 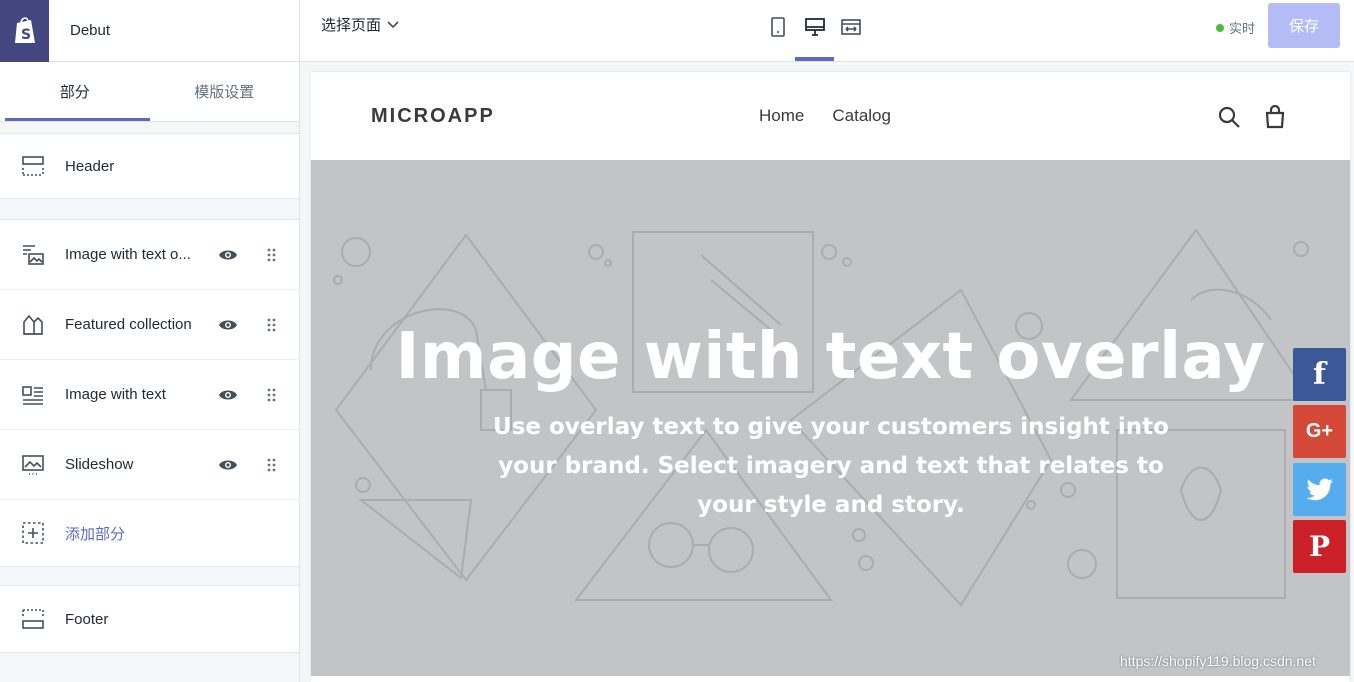 I want to click on sidebar-item-label: Image with text, so click(x=115, y=394).